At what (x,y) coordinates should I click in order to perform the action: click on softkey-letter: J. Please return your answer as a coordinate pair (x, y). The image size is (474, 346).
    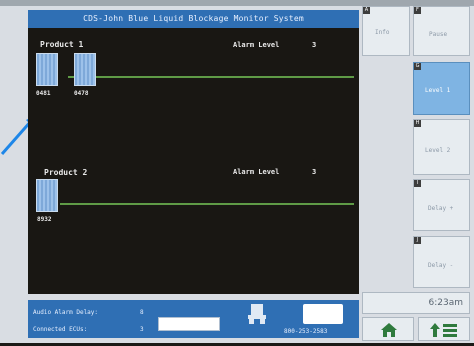
    Looking at the image, I should click on (417, 240).